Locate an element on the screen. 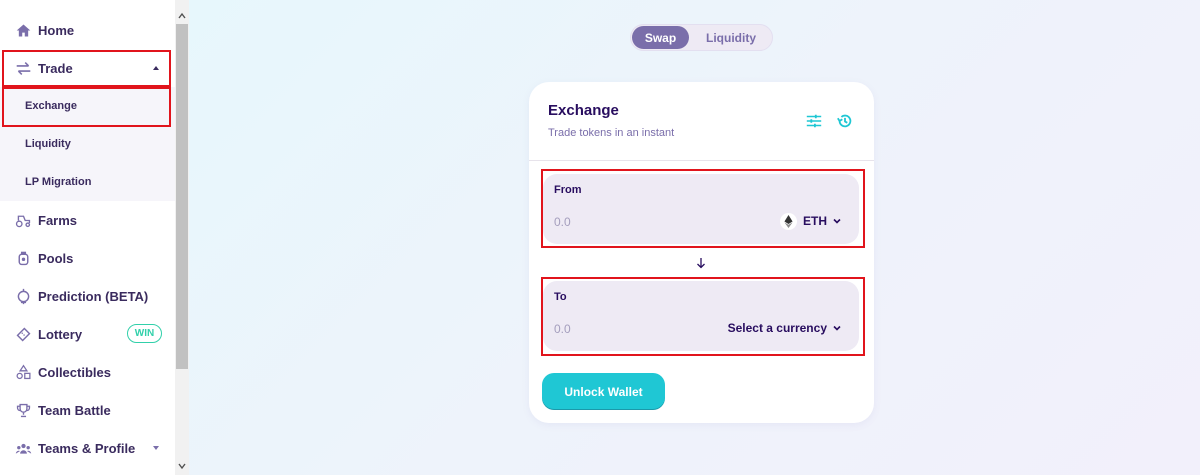 This screenshot has height=475, width=1200. nav-pools: Pools is located at coordinates (87, 258).